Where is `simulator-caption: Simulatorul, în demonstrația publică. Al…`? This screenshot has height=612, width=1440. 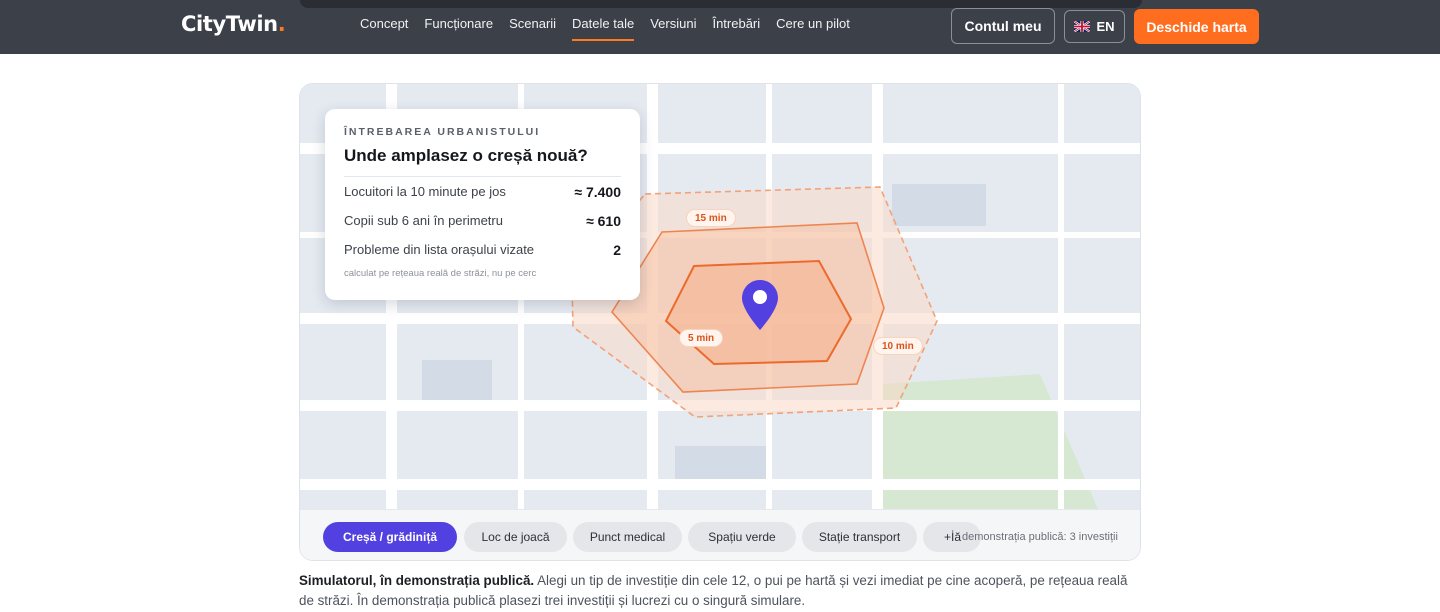 simulator-caption: Simulatorul, în demonstrația publică. Al… is located at coordinates (720, 590).